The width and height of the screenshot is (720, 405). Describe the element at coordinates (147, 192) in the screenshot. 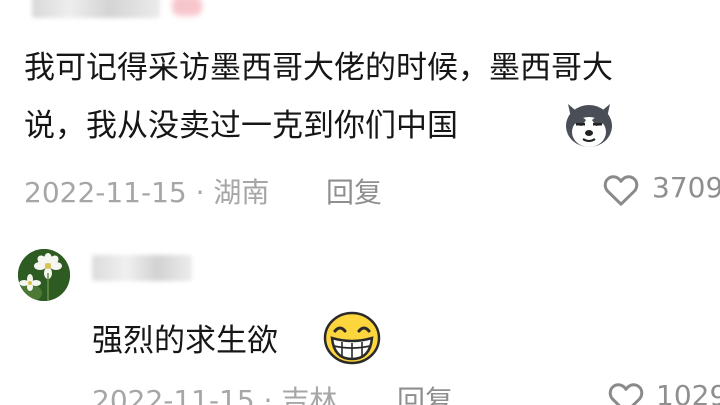

I see `comment-date-location: 2022-11-15 · 湖南` at that location.